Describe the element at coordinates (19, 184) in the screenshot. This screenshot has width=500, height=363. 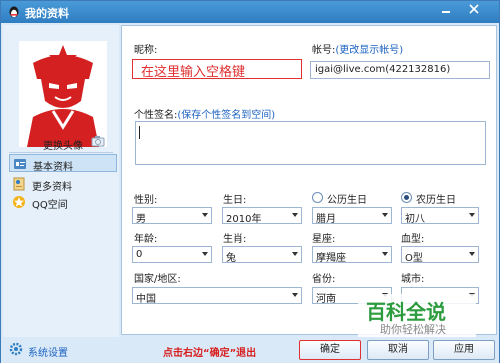
I see `profile-icon` at that location.